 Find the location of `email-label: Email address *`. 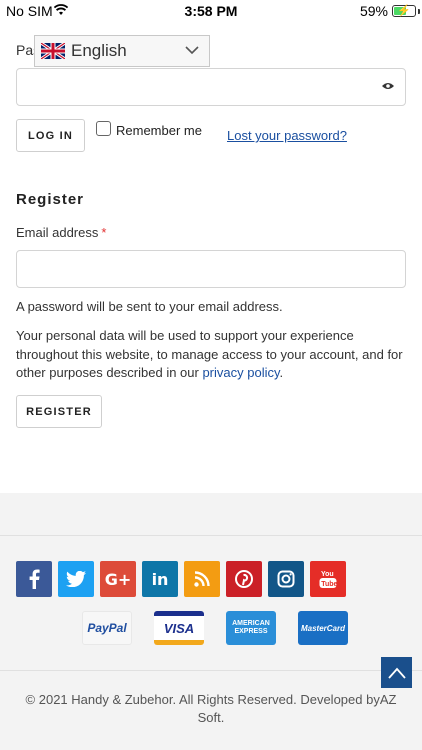

email-label: Email address * is located at coordinates (61, 232).